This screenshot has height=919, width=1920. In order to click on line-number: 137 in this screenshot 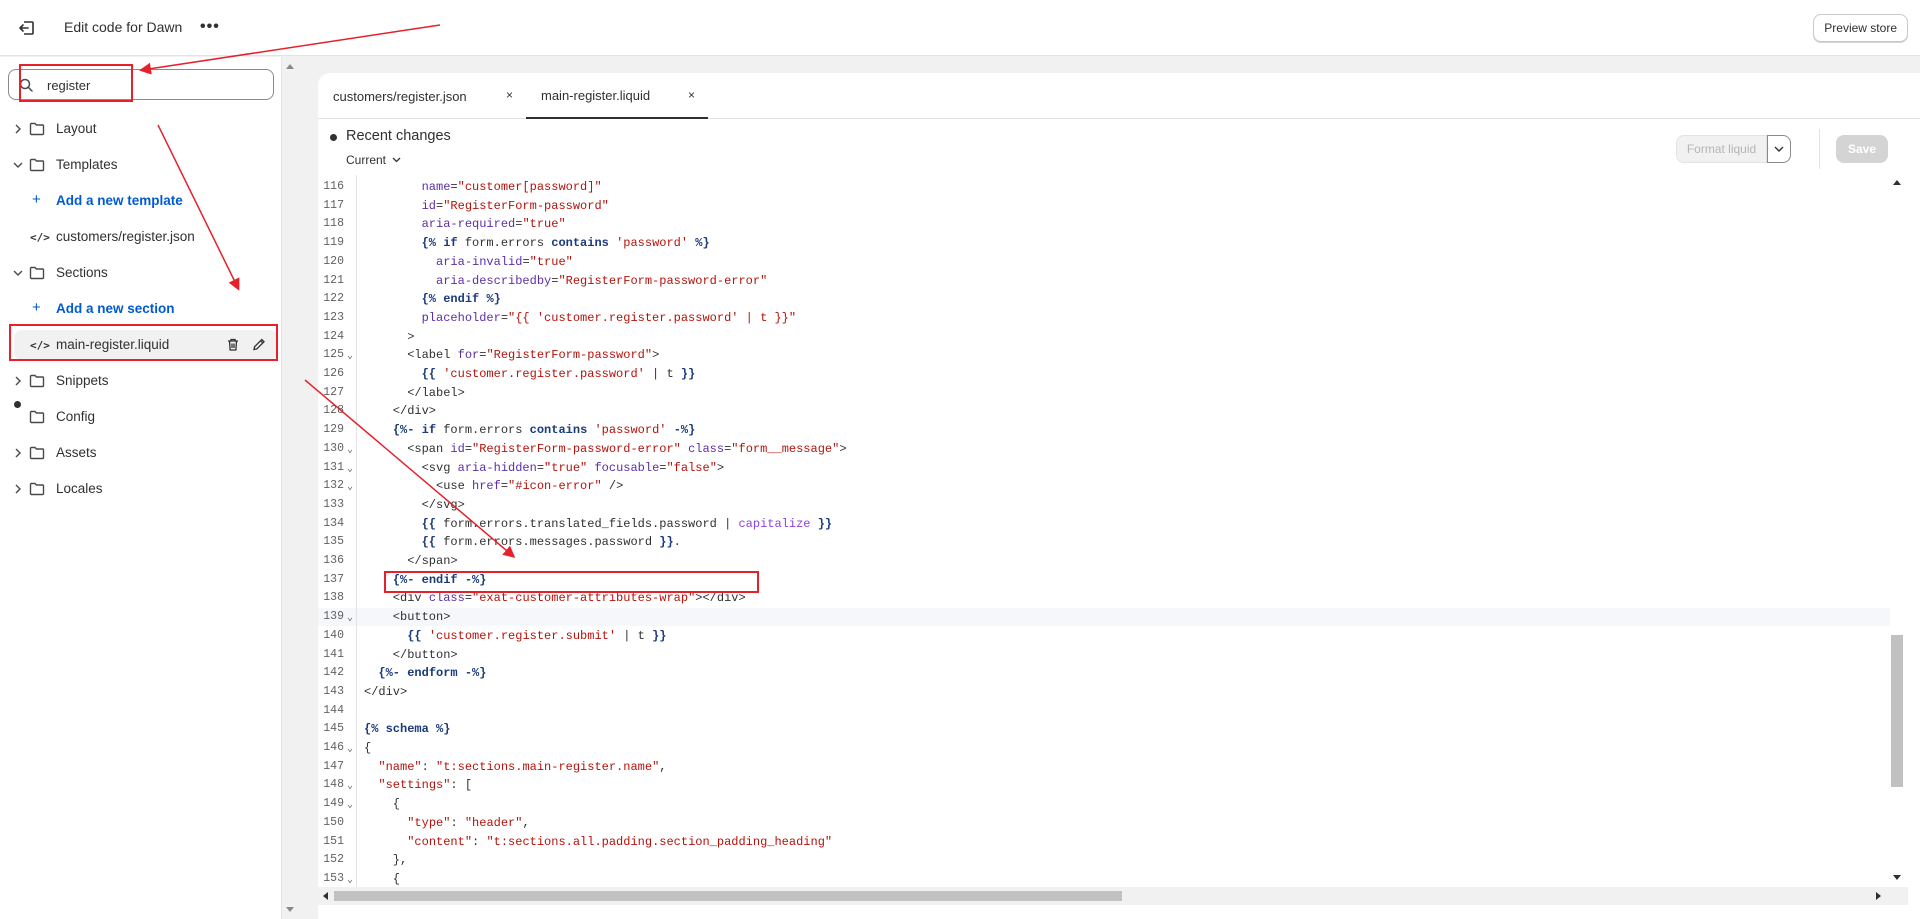, I will do `click(333, 579)`.